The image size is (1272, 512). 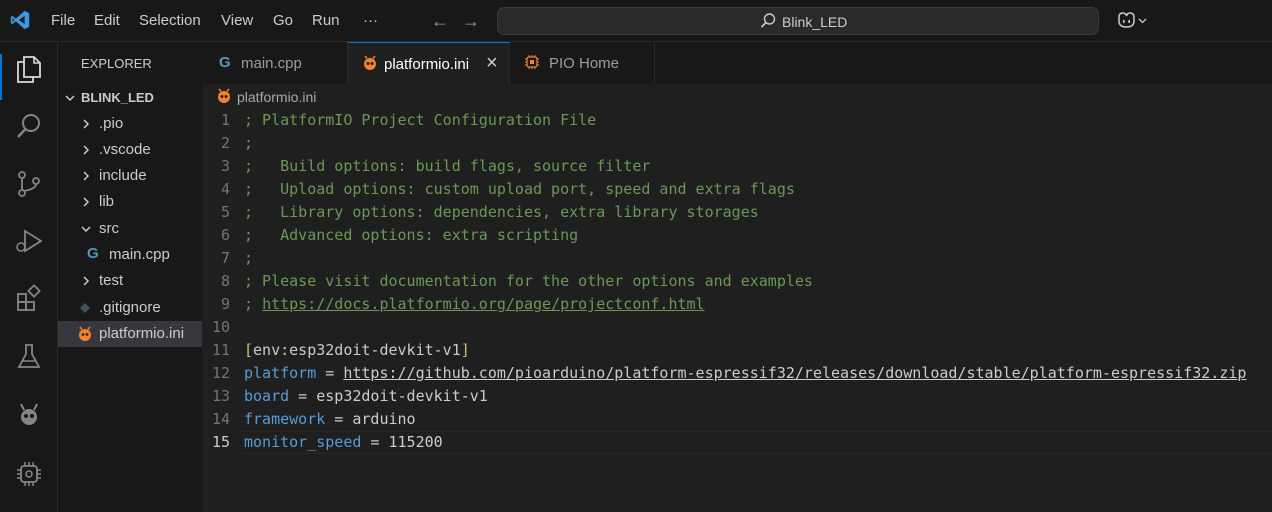 What do you see at coordinates (225, 258) in the screenshot?
I see `line-number: 7` at bounding box center [225, 258].